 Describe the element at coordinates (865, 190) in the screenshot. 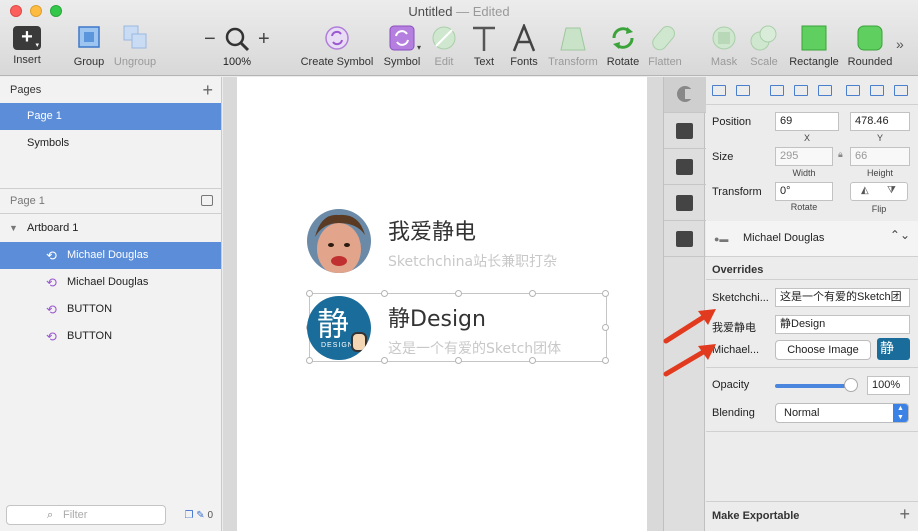

I see `flip-horizontal-button: ◭` at that location.